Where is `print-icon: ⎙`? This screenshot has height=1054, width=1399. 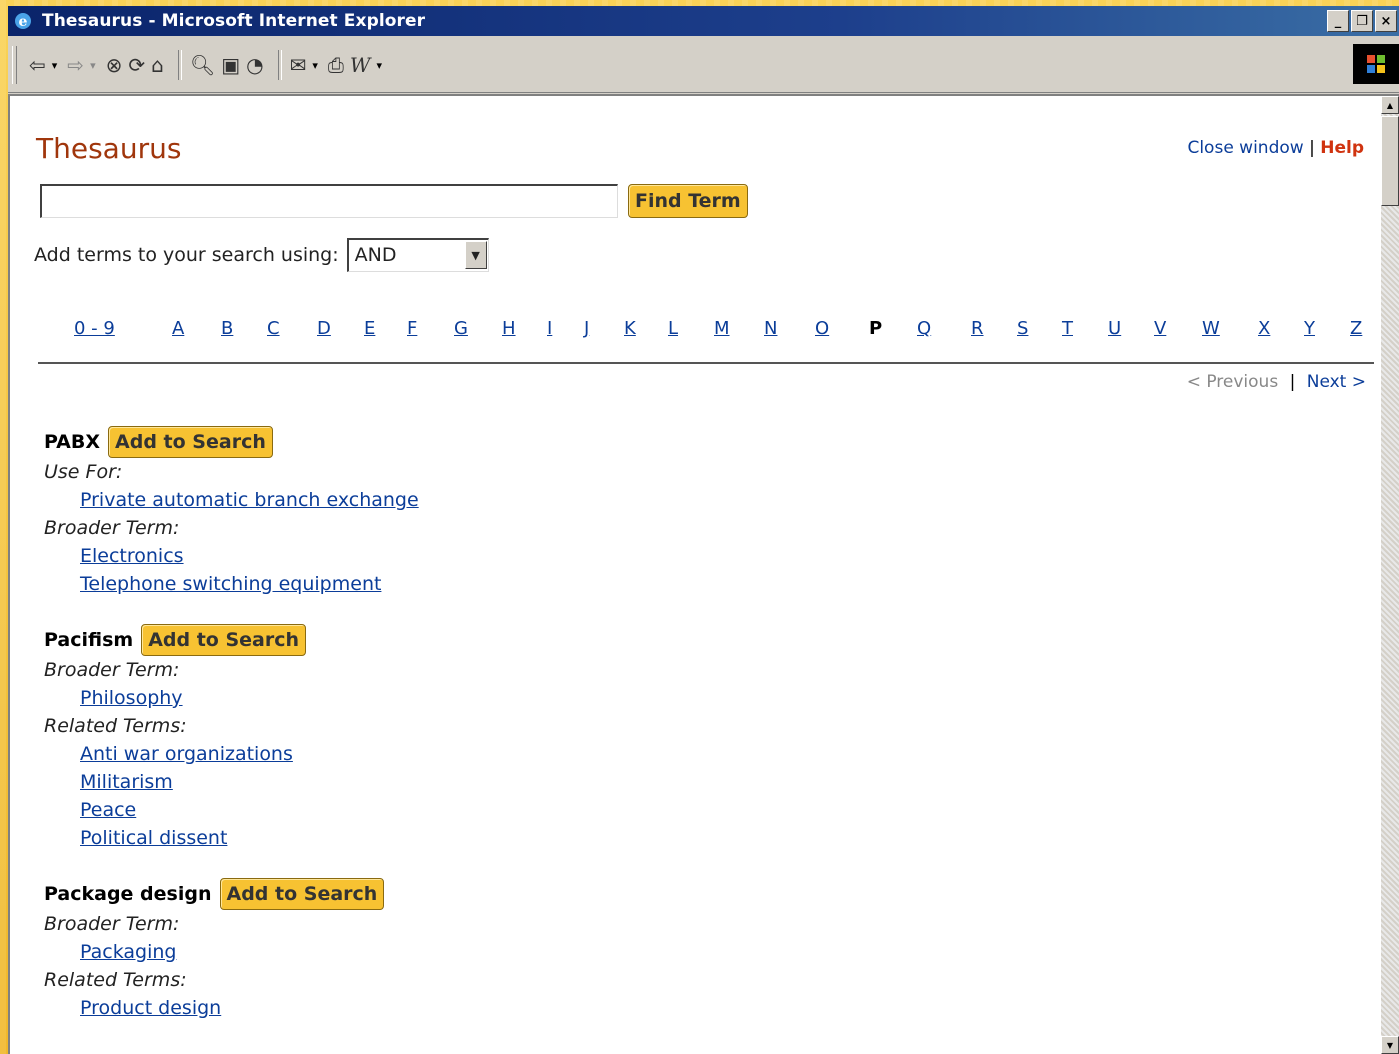 print-icon: ⎙ is located at coordinates (336, 65).